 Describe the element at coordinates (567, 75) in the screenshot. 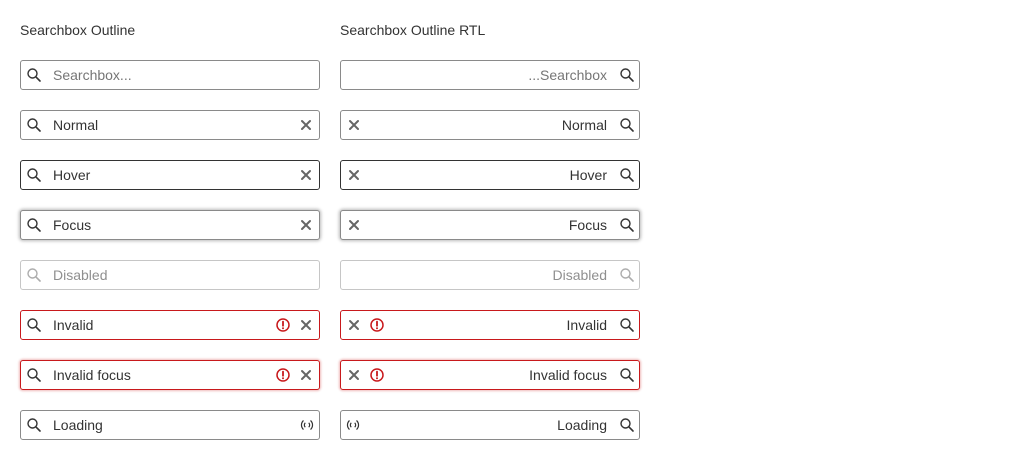

I see `searchbox-placeholder-text: ...Searchbox` at that location.